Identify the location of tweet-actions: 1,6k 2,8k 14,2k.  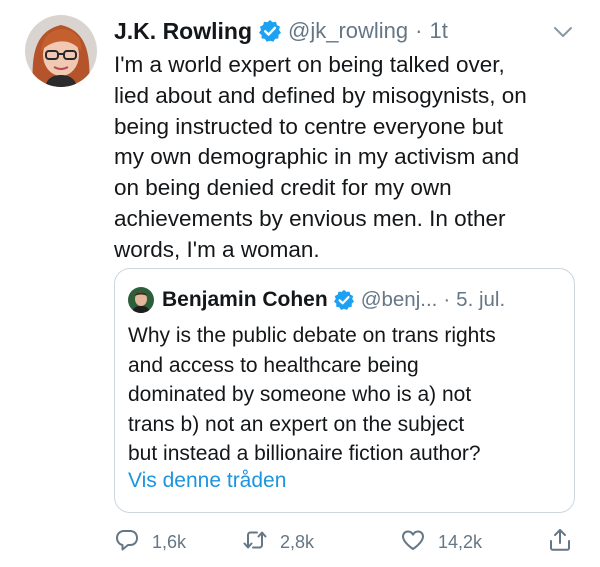
(349, 542).